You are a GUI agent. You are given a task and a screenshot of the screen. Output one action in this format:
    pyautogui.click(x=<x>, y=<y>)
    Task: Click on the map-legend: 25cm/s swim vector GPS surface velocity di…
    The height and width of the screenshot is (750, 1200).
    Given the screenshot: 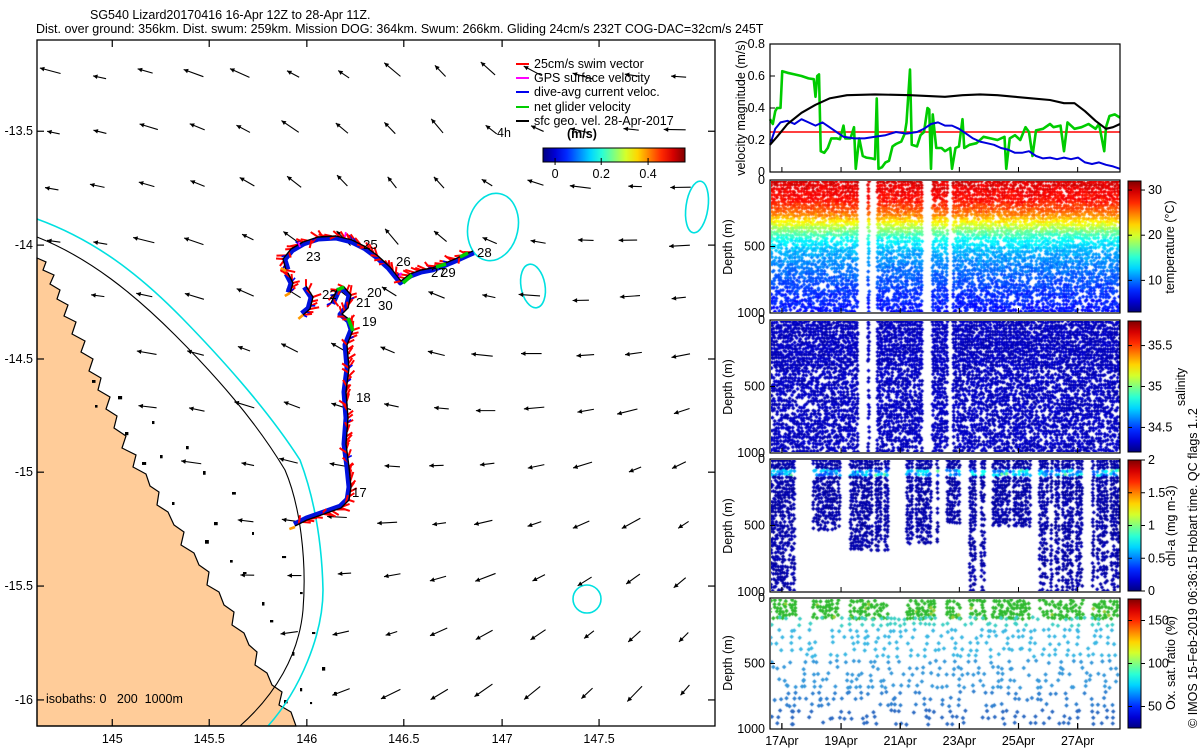 What is the action you would take?
    pyautogui.click(x=595, y=92)
    